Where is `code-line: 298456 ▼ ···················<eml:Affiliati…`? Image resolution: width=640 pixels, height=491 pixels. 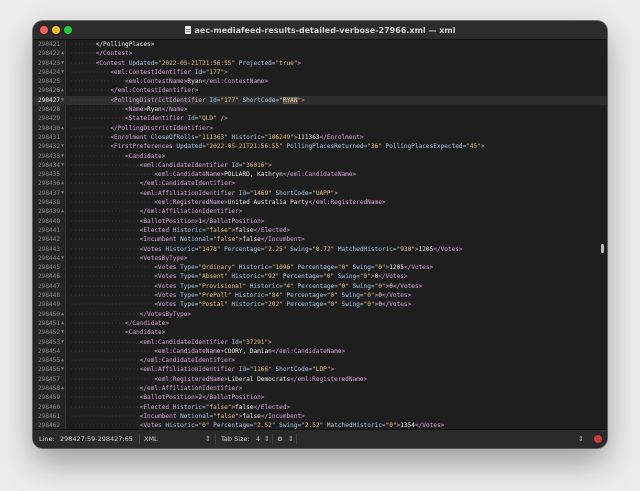 code-line: 298456 ▼ ···················<eml:Affiliati… is located at coordinates (320, 369).